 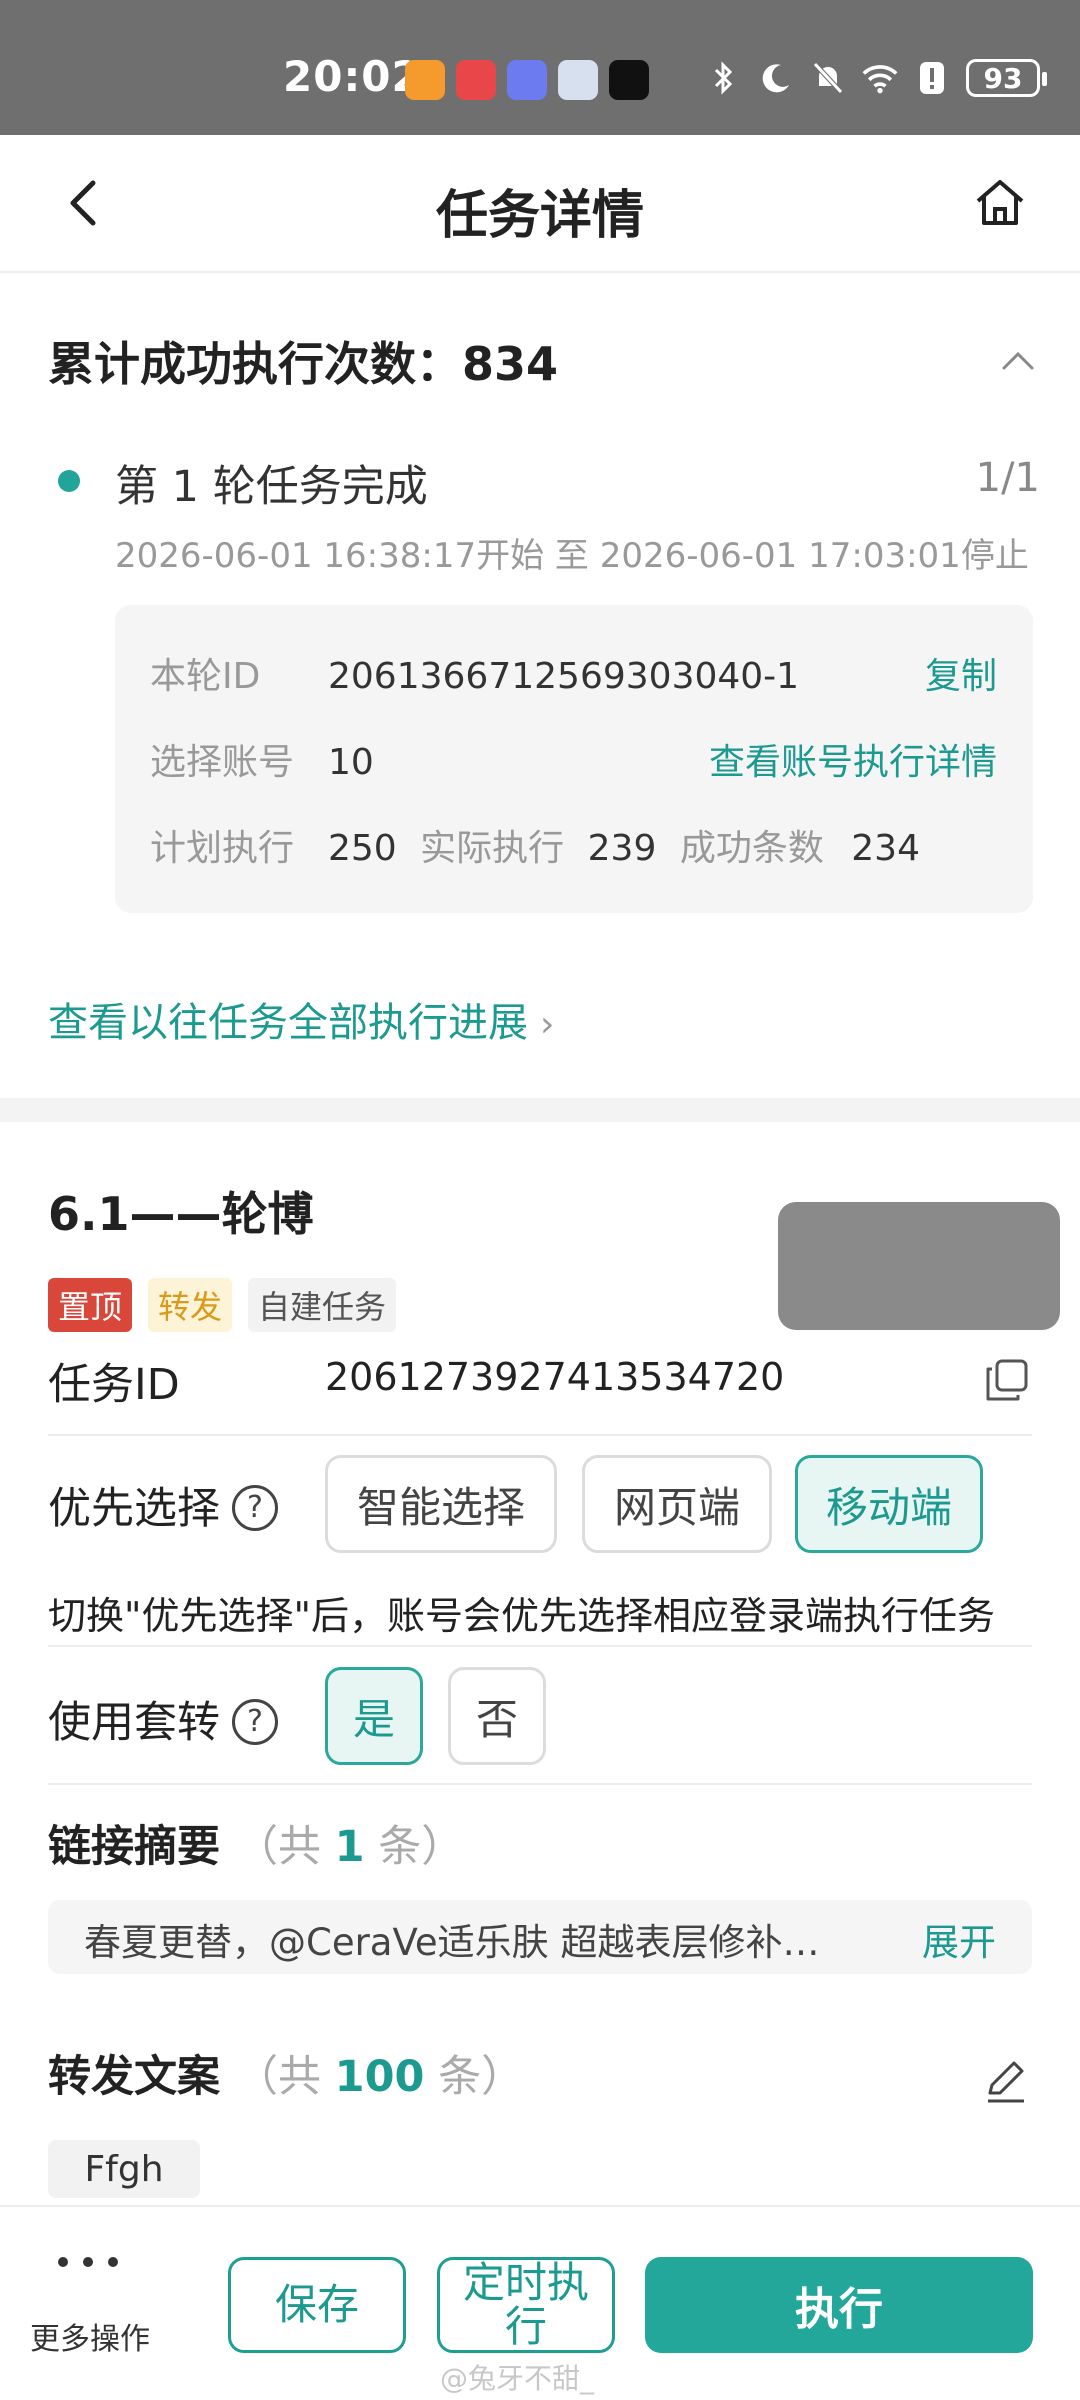 What do you see at coordinates (222, 762) in the screenshot?
I see `account-label: 选择账号` at bounding box center [222, 762].